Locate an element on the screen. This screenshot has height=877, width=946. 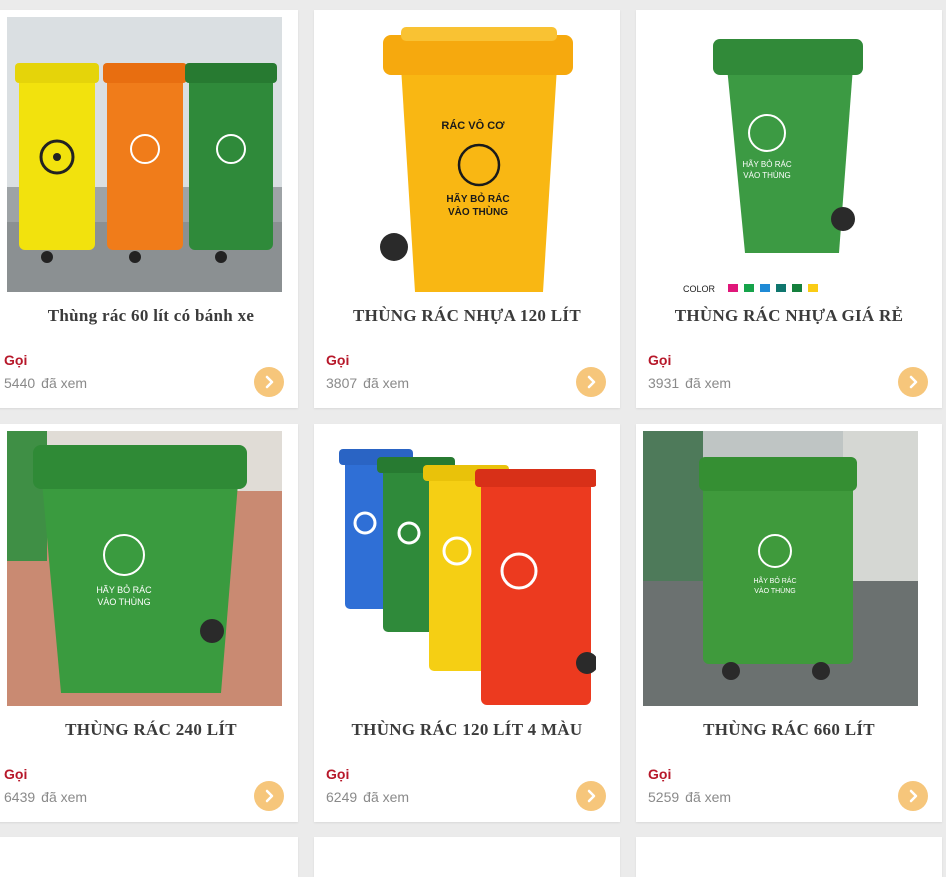
product-views: 6439 đã xem is located at coordinates (45, 797).